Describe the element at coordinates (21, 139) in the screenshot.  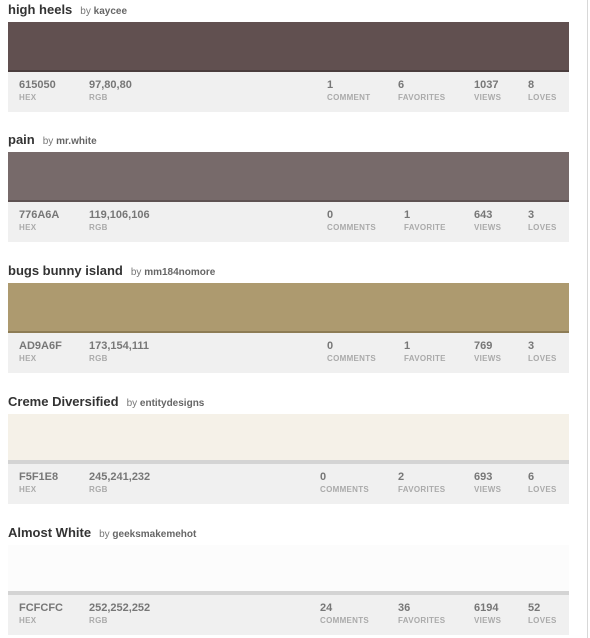
I see `palette-title: pain` at that location.